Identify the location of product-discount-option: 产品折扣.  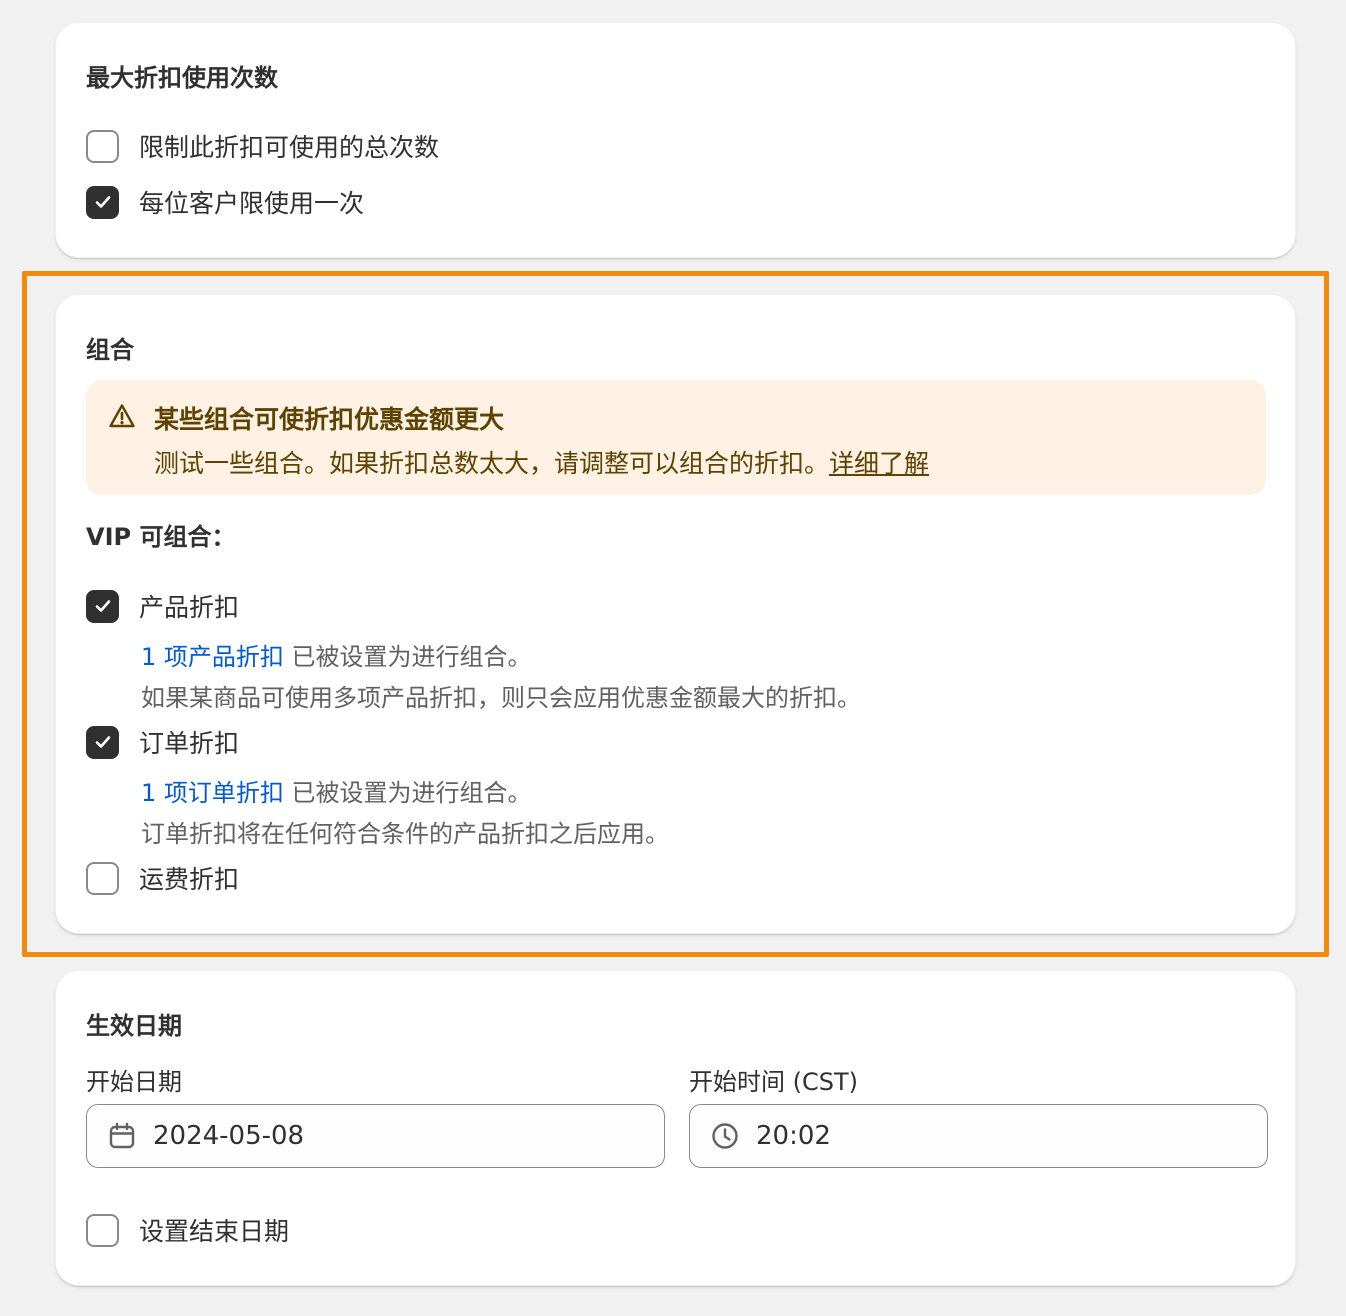
(162, 606).